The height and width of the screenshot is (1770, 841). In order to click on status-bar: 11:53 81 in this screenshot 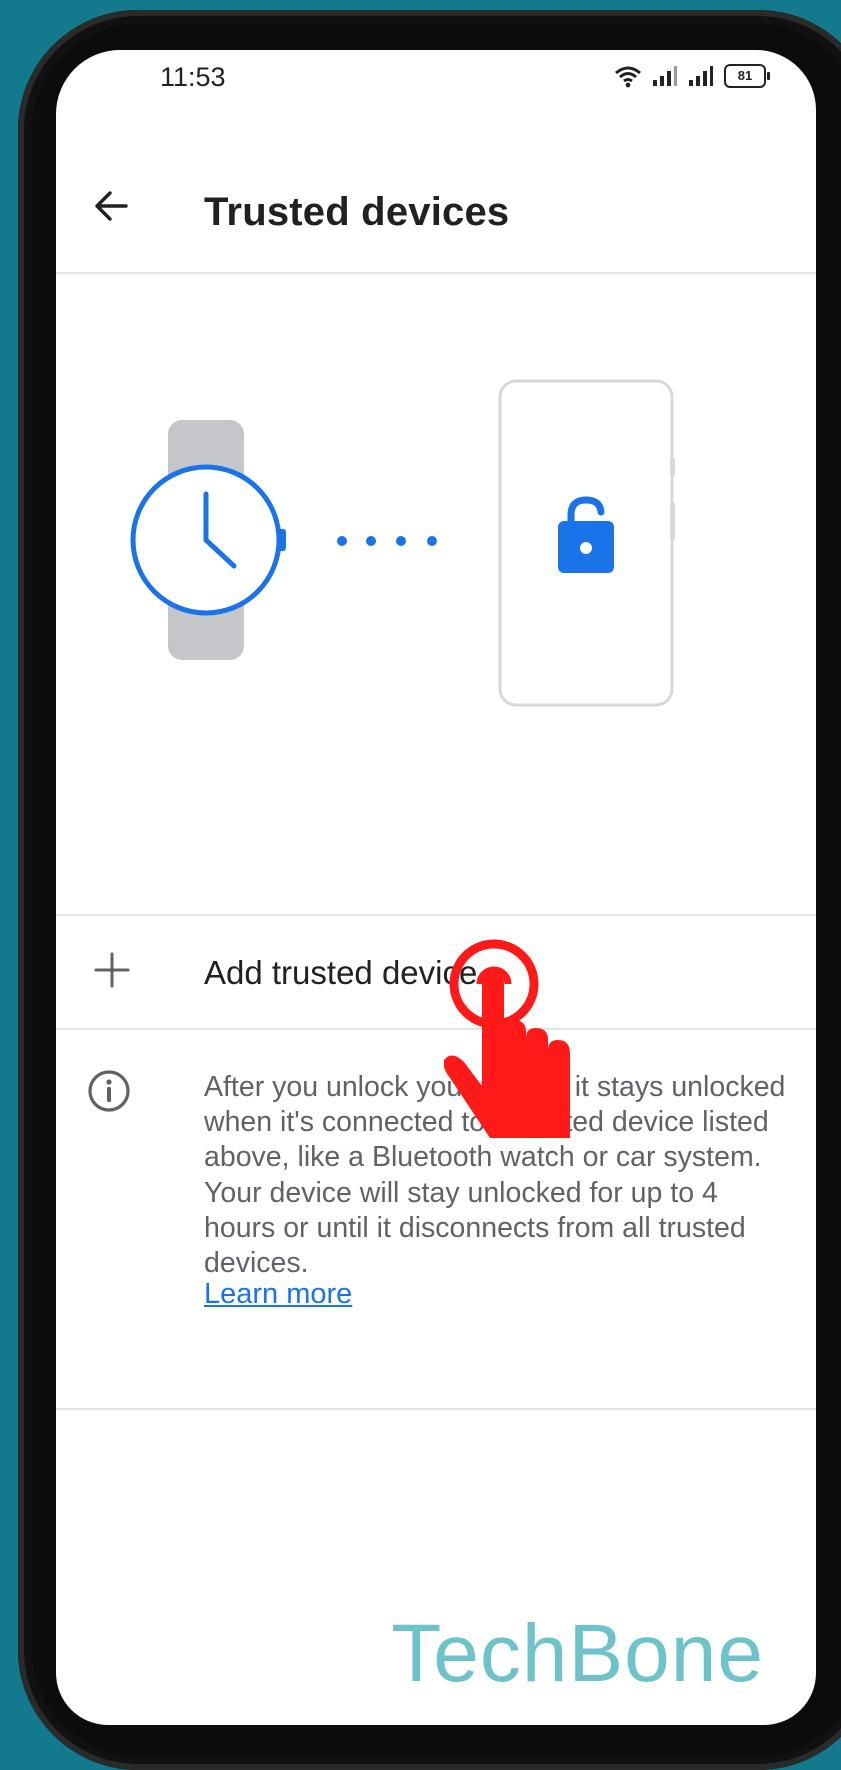, I will do `click(436, 85)`.